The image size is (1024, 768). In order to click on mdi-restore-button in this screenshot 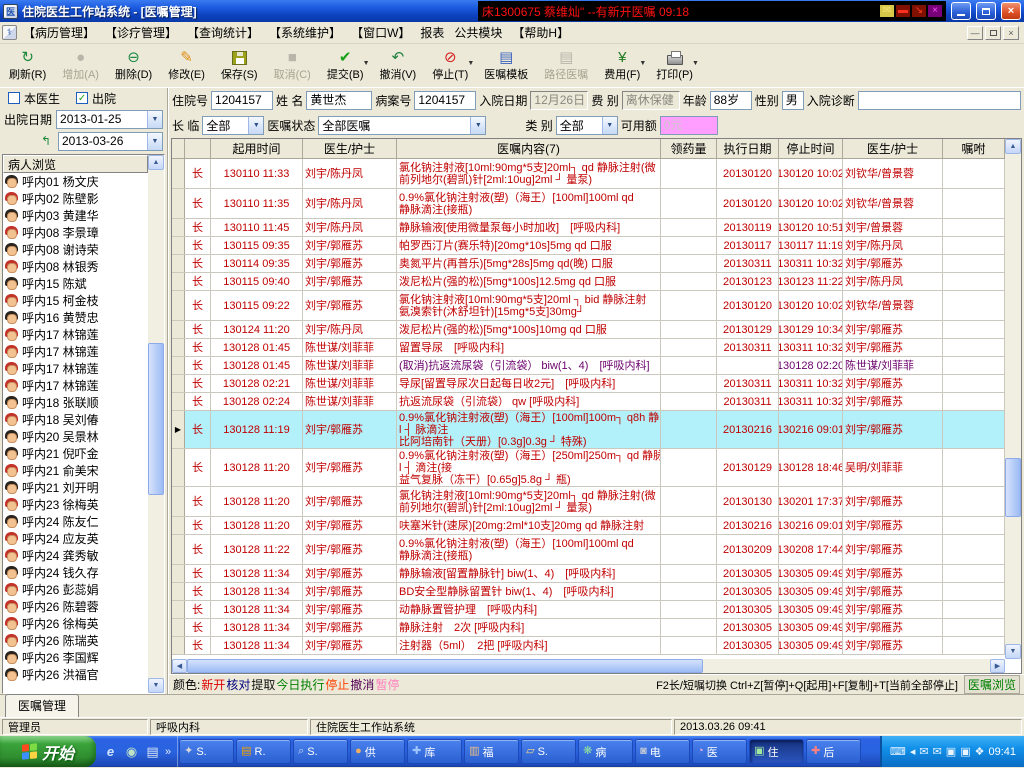, I will do `click(993, 32)`.